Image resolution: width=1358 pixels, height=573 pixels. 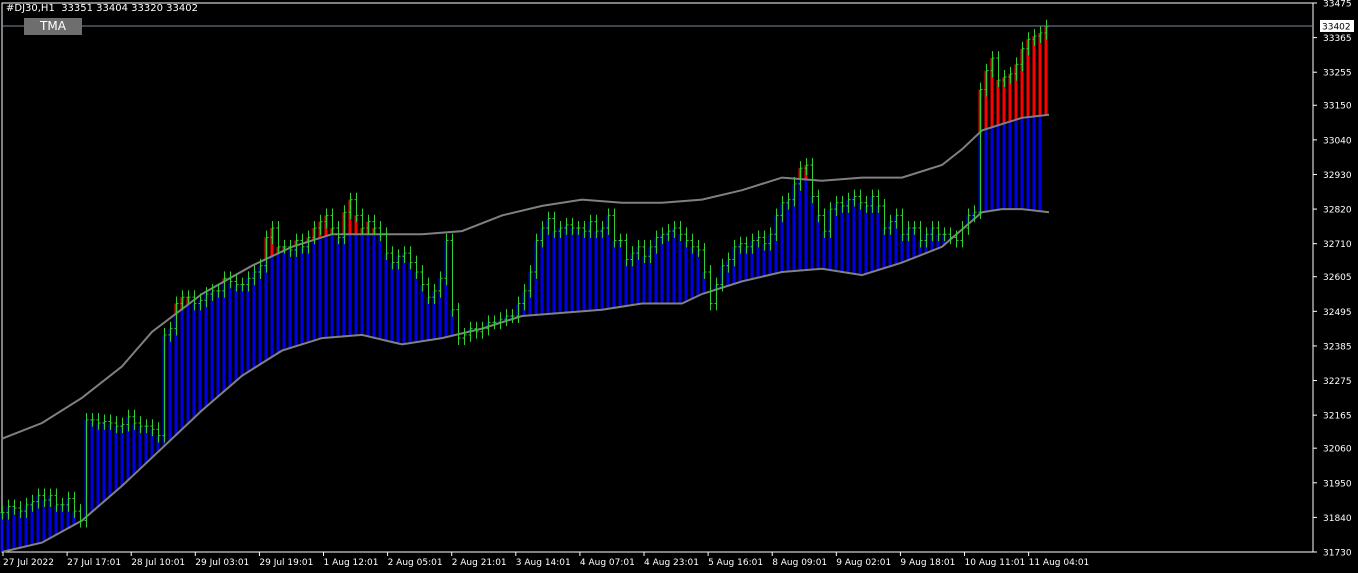 What do you see at coordinates (799, 563) in the screenshot?
I see `x-tick-label: 8 Aug 09:01` at bounding box center [799, 563].